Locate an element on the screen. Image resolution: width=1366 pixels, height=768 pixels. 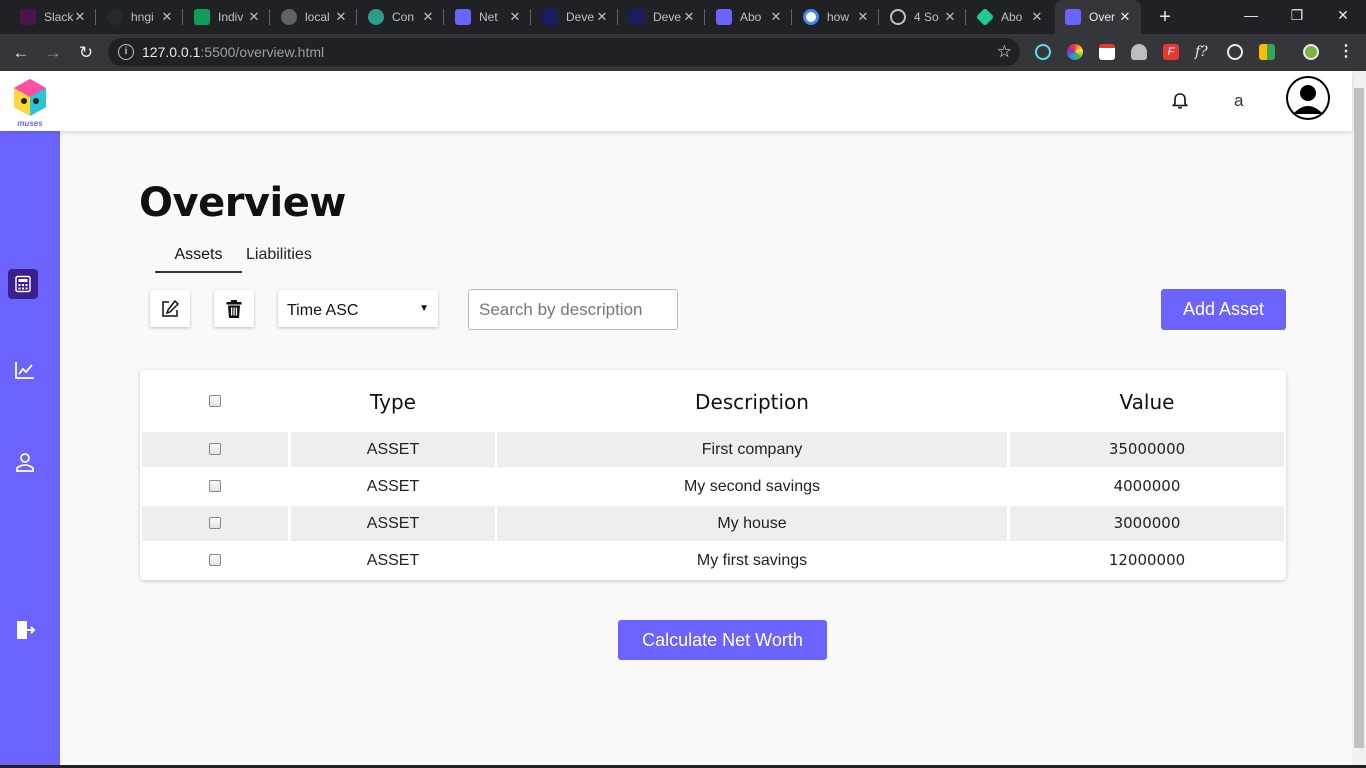
slack-favicon-icon is located at coordinates (28, 17).